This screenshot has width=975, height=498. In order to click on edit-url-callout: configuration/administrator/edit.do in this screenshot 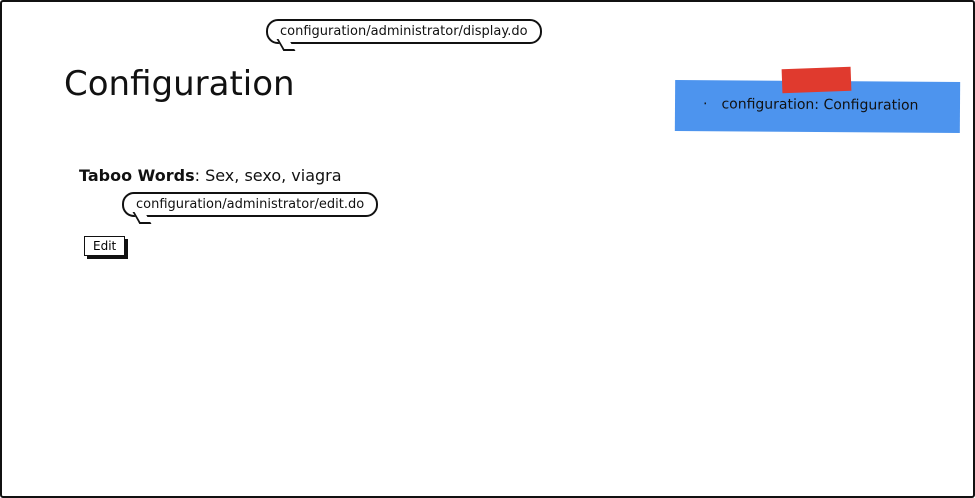, I will do `click(250, 208)`.